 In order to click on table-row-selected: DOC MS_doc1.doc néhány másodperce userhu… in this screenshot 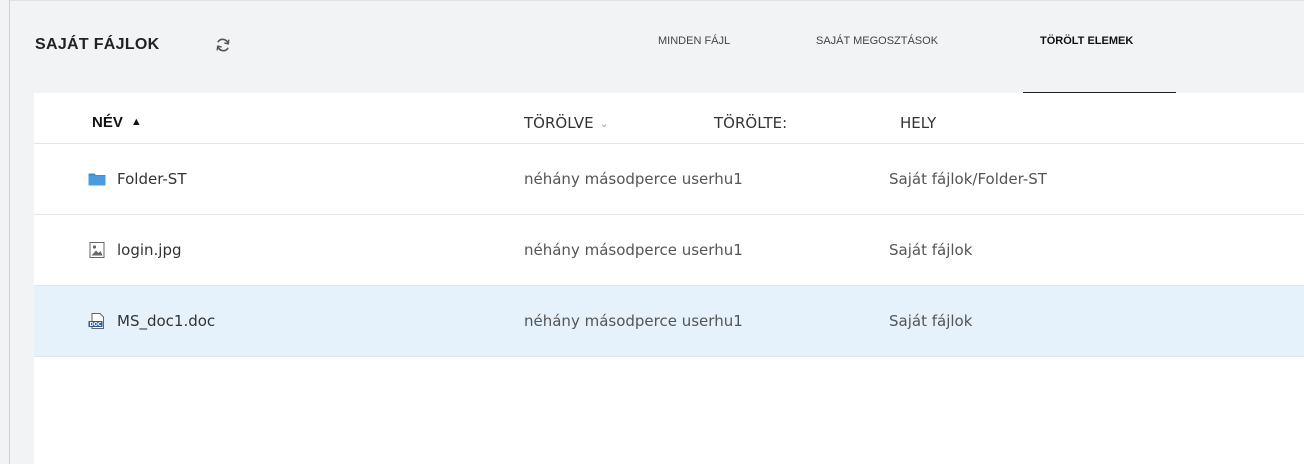, I will do `click(669, 321)`.